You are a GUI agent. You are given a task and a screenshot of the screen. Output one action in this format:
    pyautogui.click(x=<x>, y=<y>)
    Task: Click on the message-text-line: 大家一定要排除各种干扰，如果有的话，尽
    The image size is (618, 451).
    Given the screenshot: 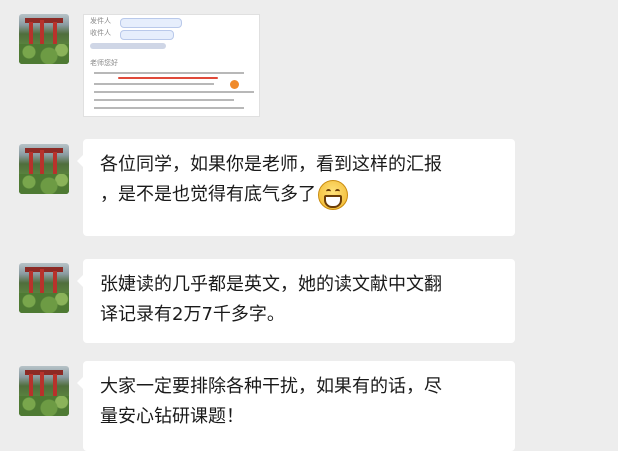 What is the action you would take?
    pyautogui.click(x=271, y=386)
    